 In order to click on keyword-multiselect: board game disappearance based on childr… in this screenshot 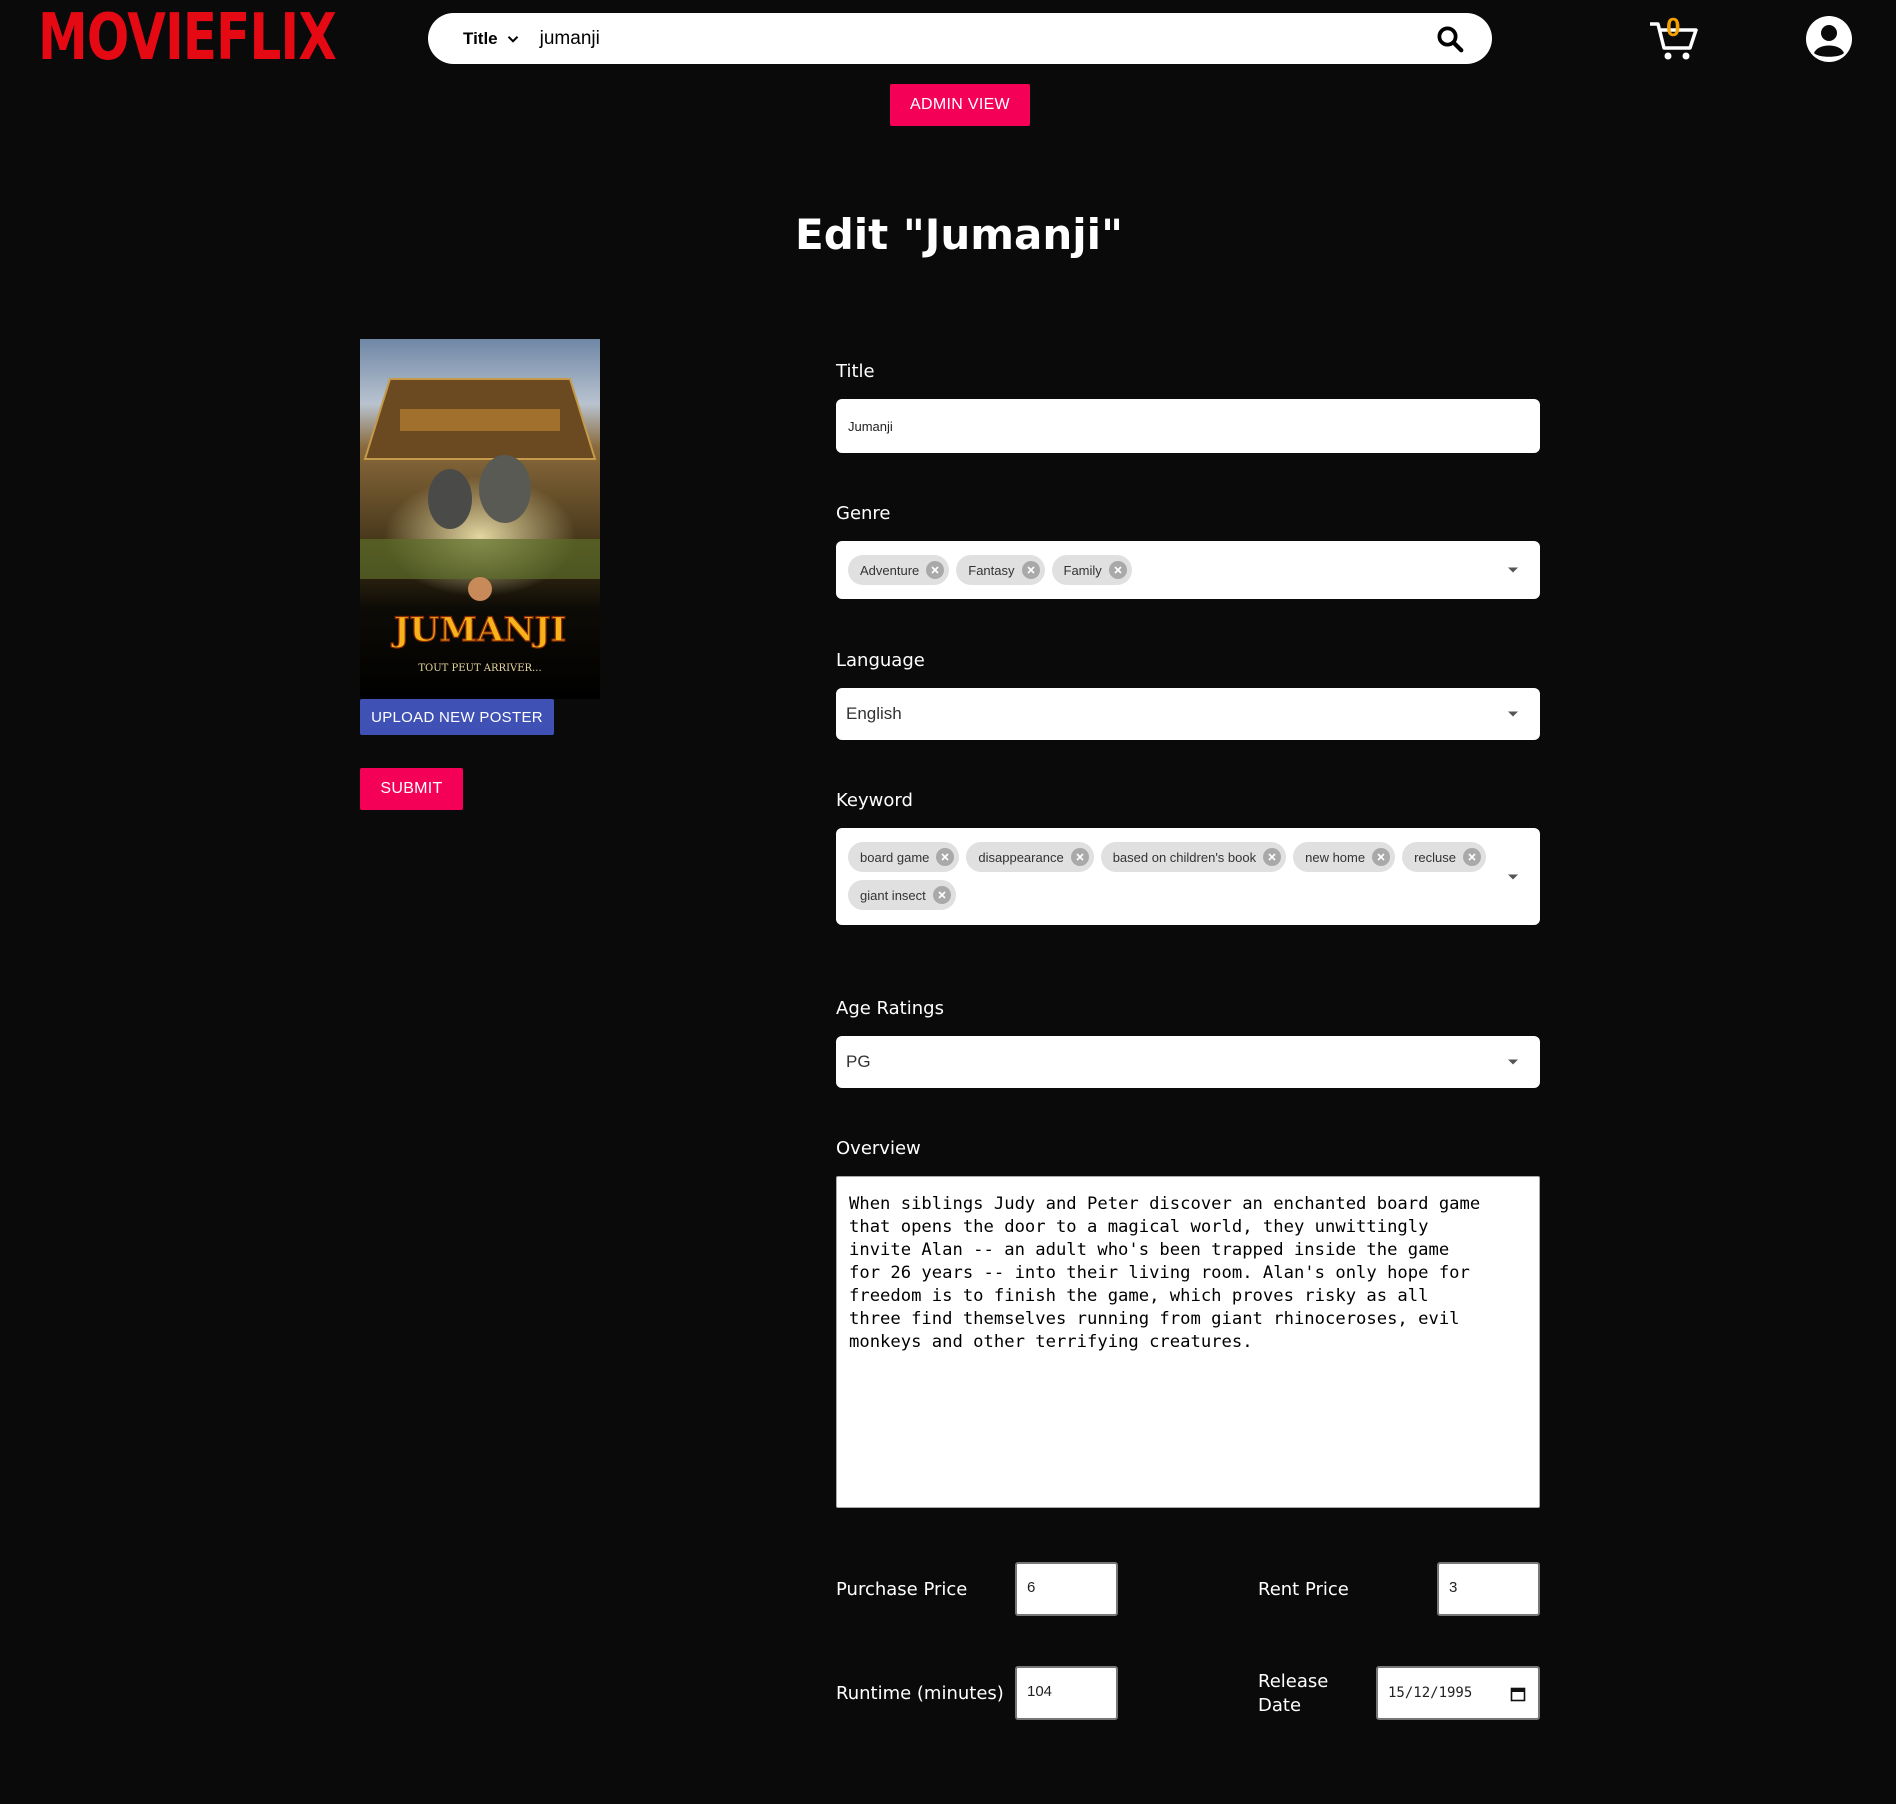, I will do `click(1188, 876)`.